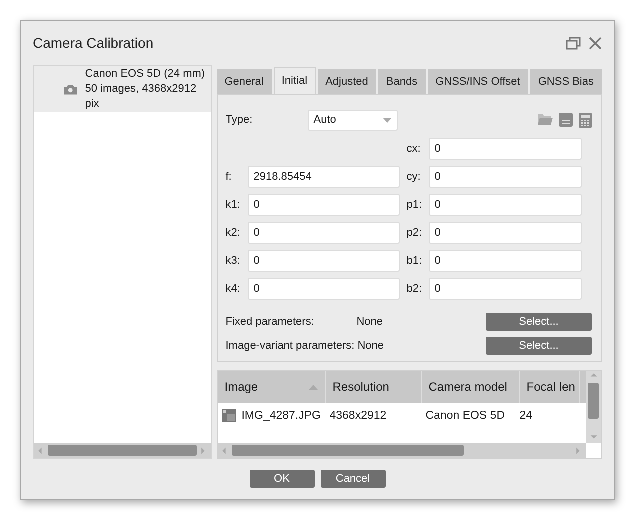 This screenshot has width=634, height=518. What do you see at coordinates (415, 205) in the screenshot?
I see `parameter-label: p1:` at bounding box center [415, 205].